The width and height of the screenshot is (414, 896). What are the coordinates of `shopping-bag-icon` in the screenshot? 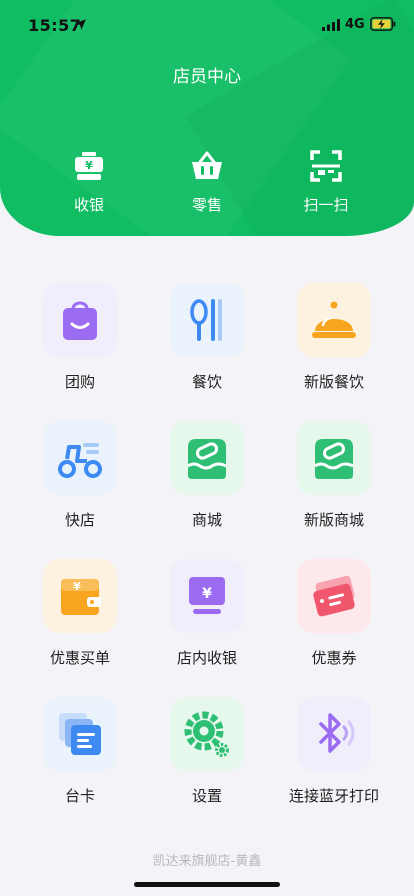 It's located at (80, 320).